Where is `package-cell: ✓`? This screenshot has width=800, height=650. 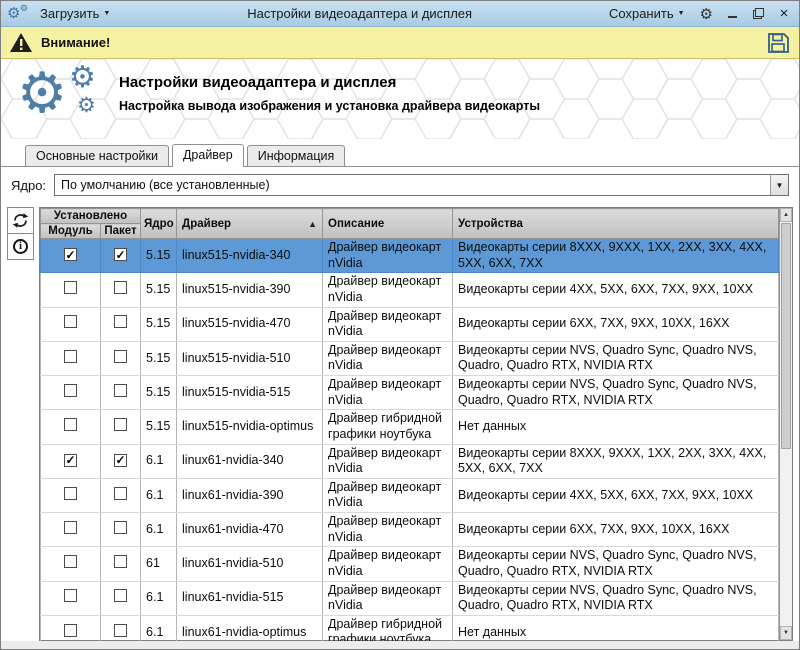
package-cell: ✓ is located at coordinates (120, 461).